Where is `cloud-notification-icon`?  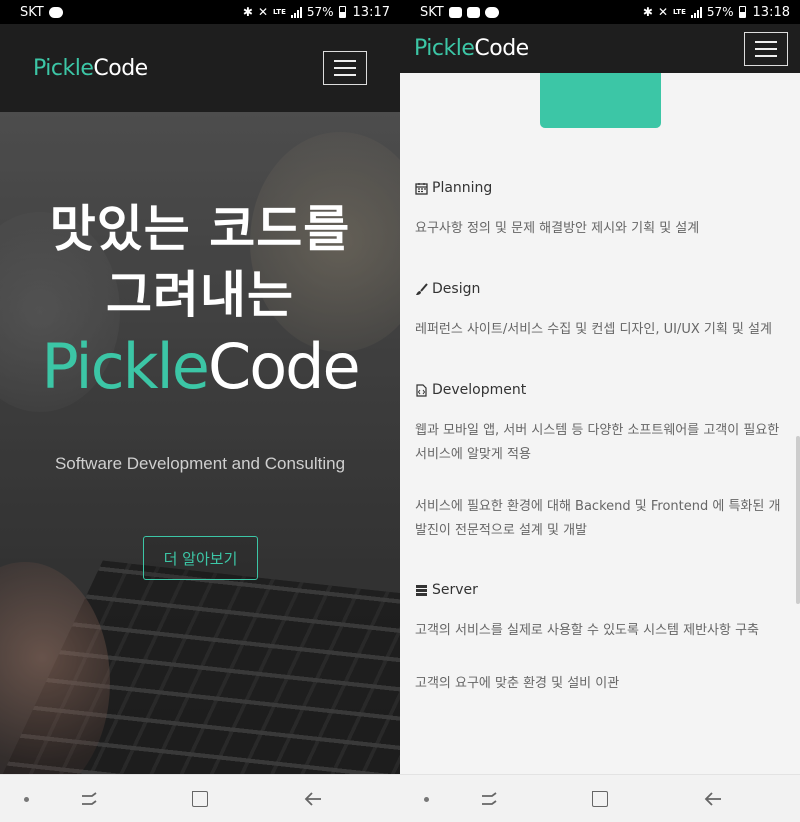
cloud-notification-icon is located at coordinates (455, 12).